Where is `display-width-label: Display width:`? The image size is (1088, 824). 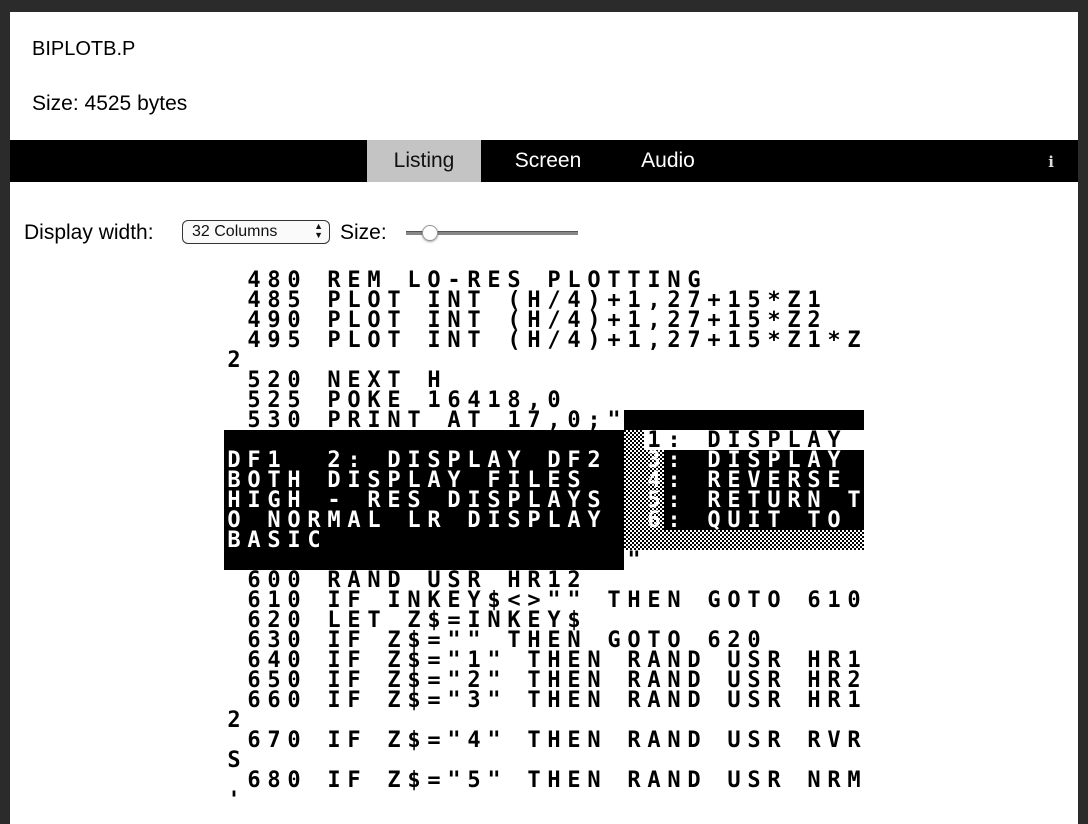 display-width-label: Display width: is located at coordinates (89, 232).